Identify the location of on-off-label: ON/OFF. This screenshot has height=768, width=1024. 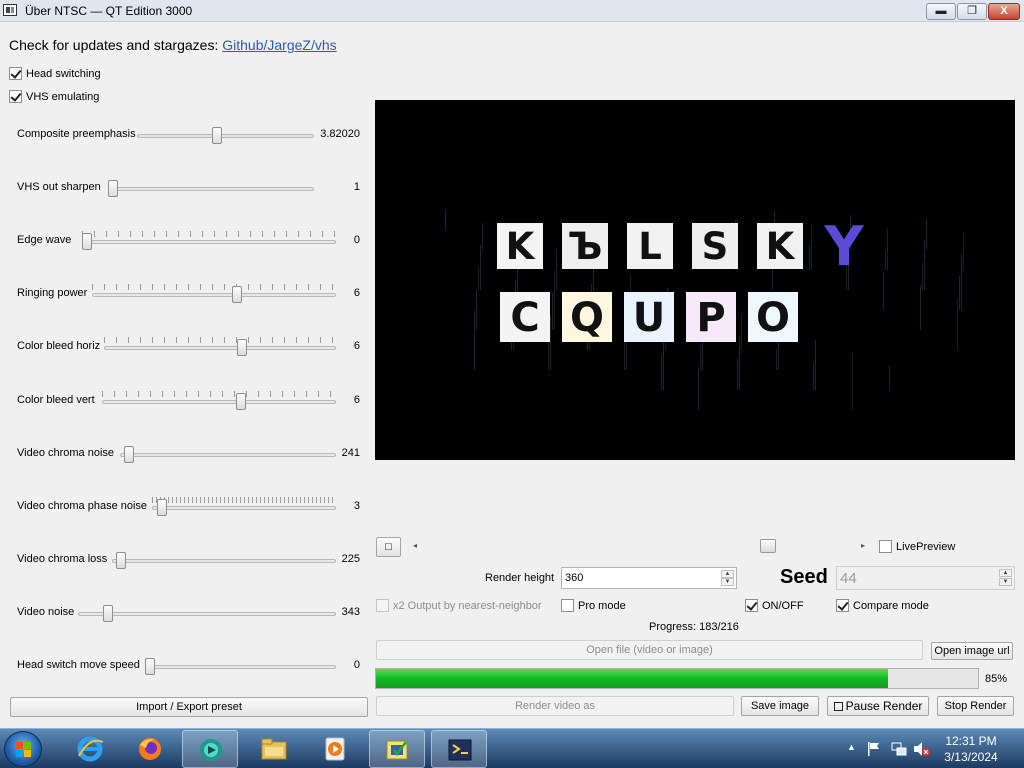
(783, 605).